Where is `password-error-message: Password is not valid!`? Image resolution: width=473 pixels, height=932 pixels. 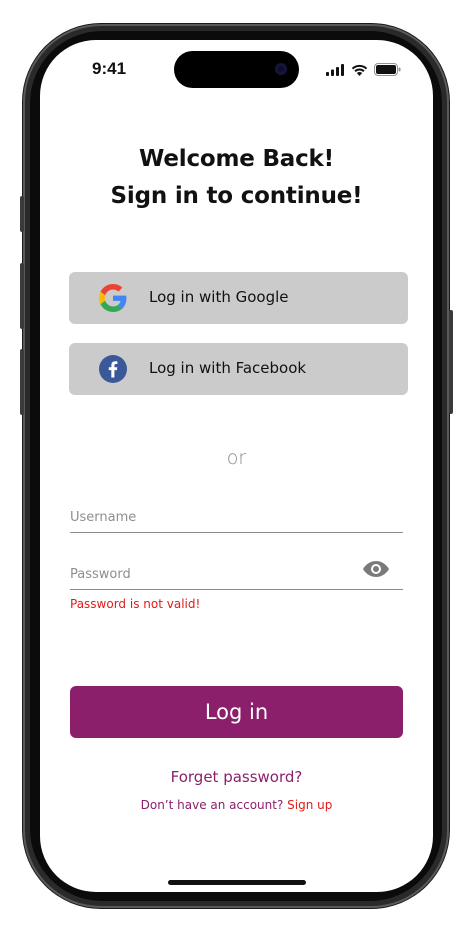
password-error-message: Password is not valid! is located at coordinates (135, 604).